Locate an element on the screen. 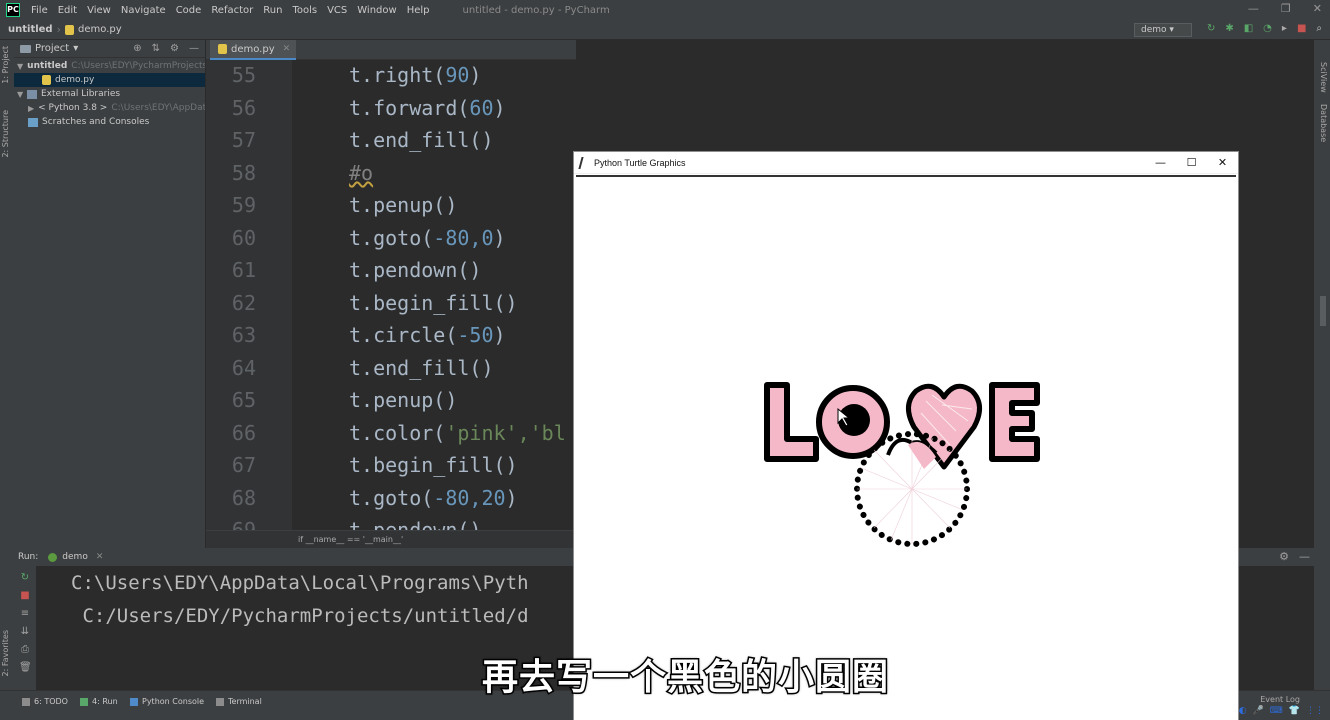 The image size is (1330, 720). line-number: 59 is located at coordinates (243, 205).